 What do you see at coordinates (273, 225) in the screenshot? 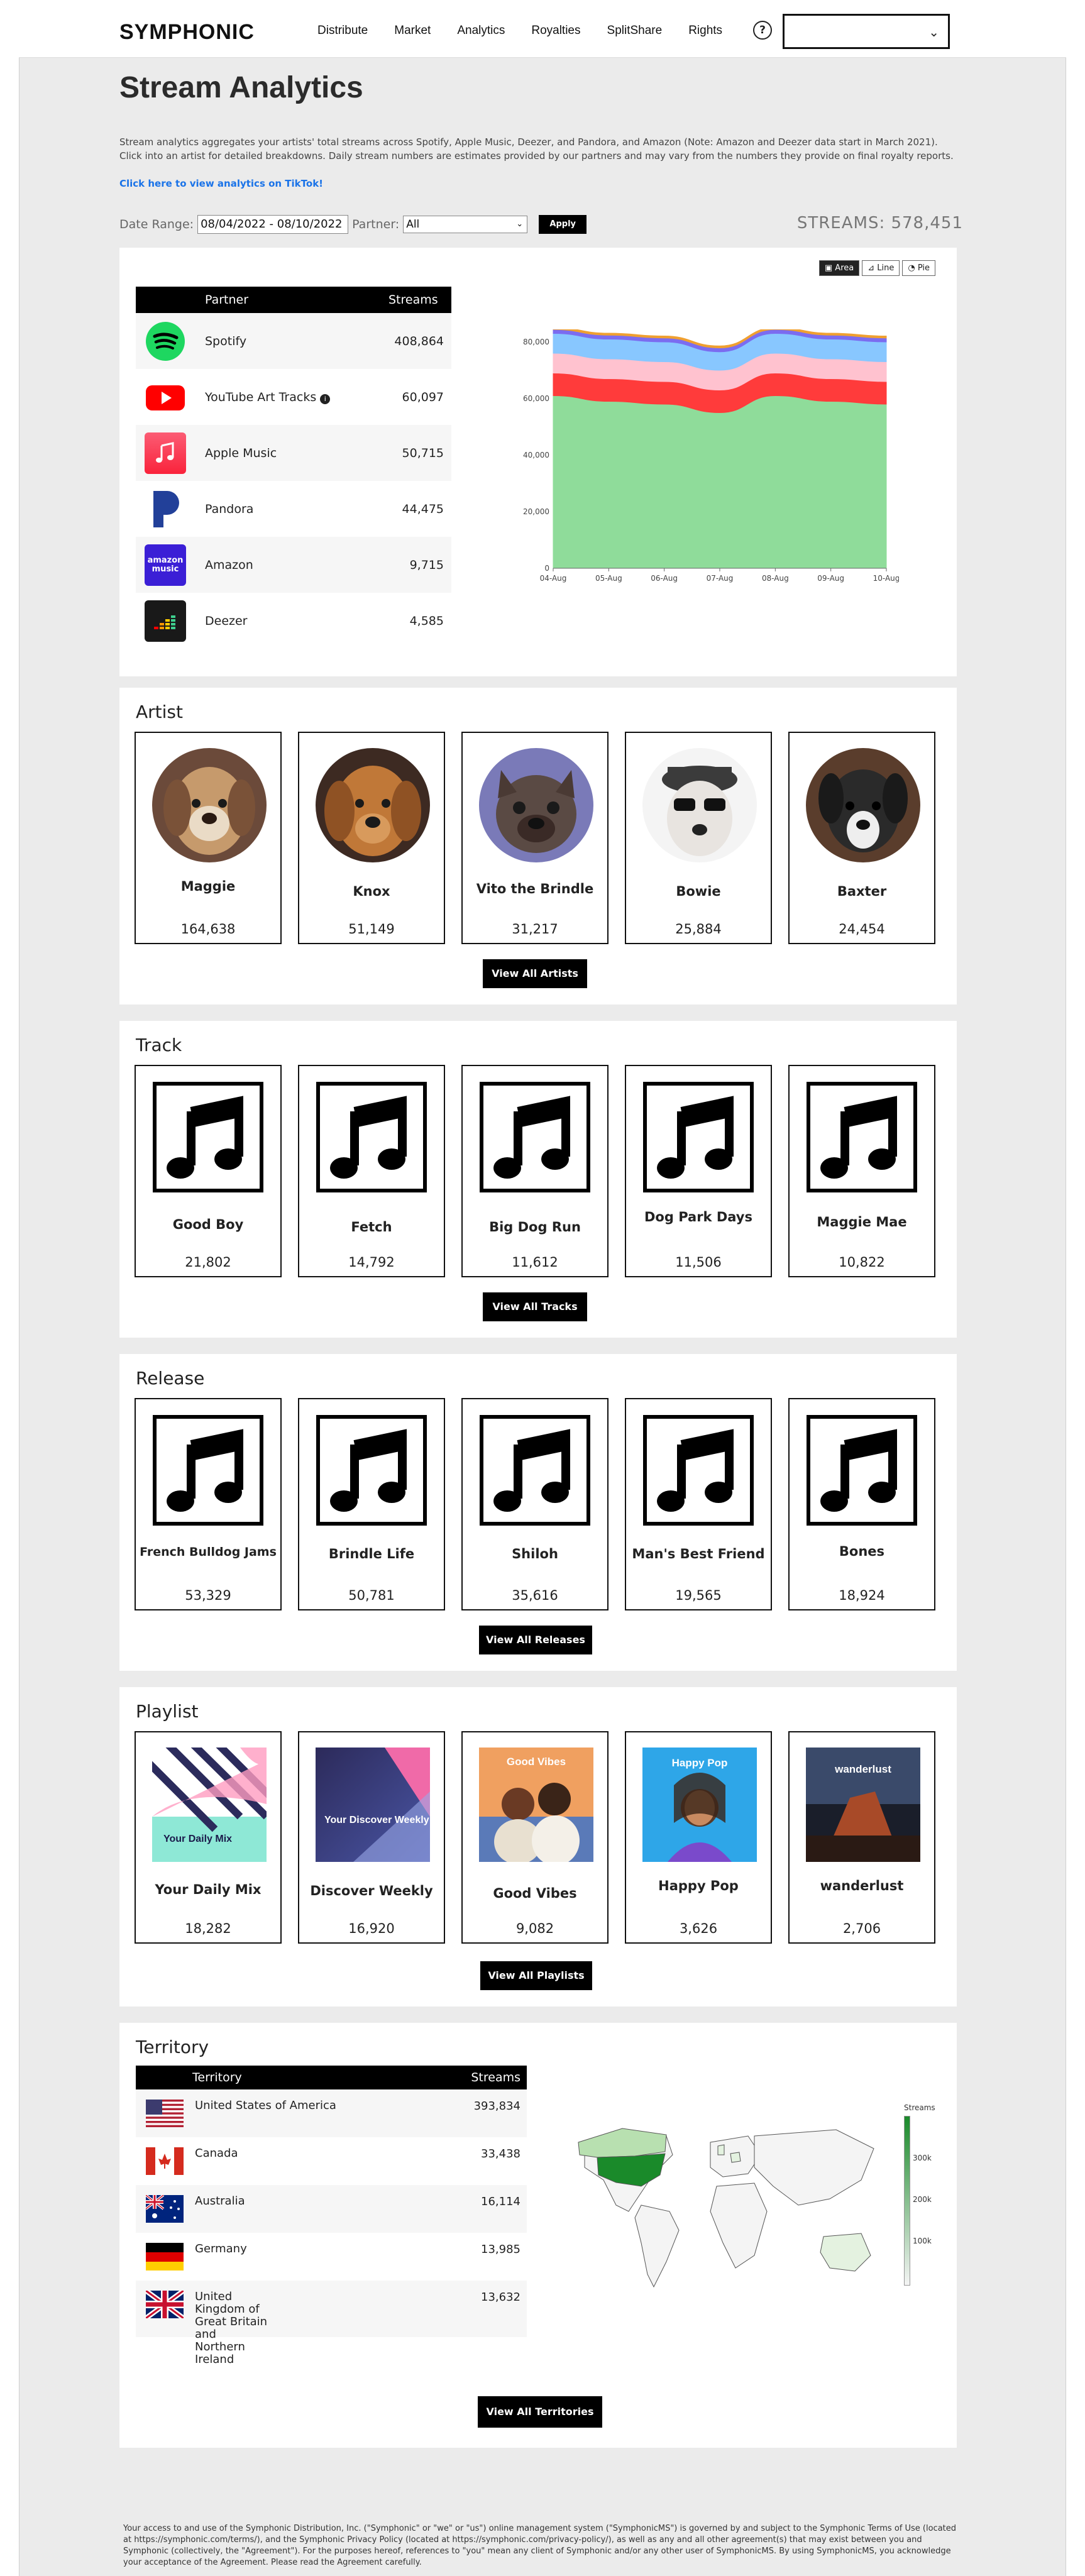
I see `date-range-input: 08/04/2022 - 08/10/2022` at bounding box center [273, 225].